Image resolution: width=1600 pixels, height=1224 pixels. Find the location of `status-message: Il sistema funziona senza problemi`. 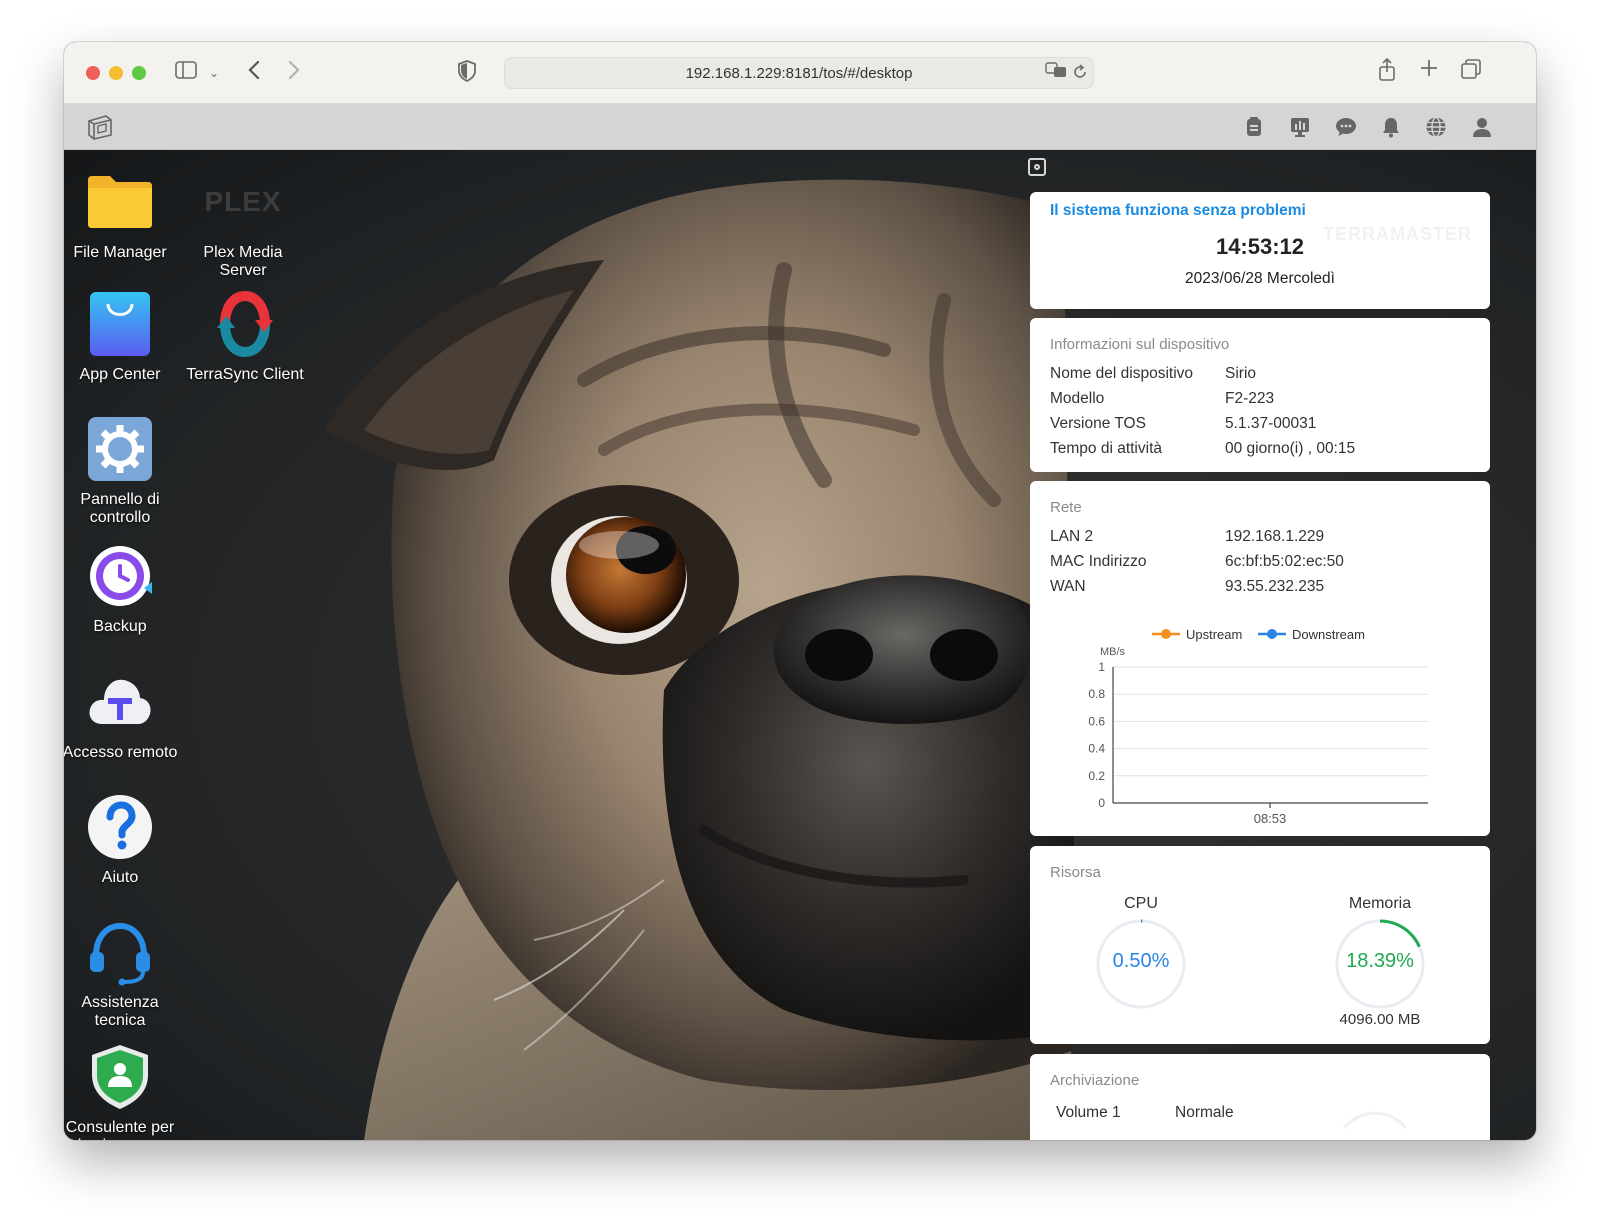

status-message: Il sistema funziona senza problemi is located at coordinates (1178, 210).